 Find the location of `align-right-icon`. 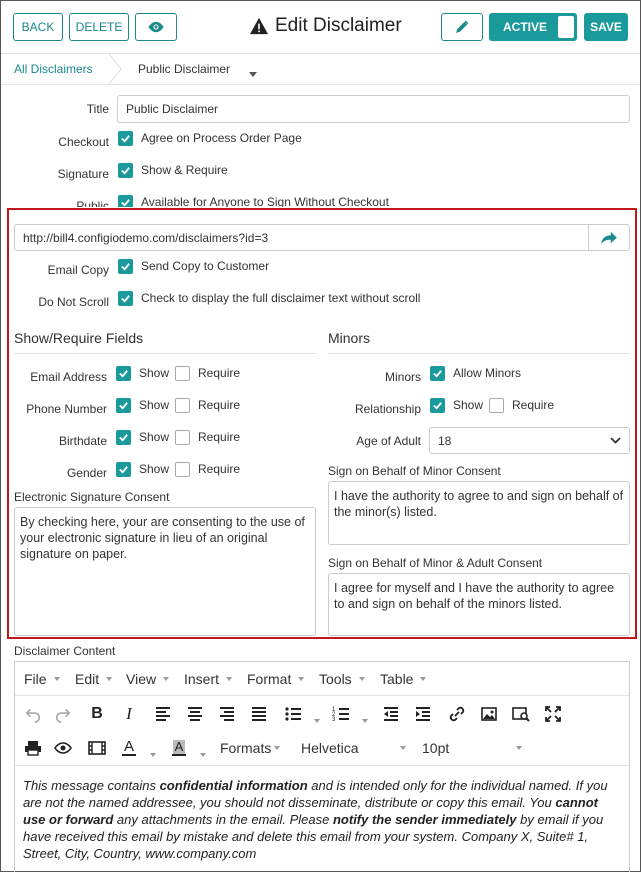

align-right-icon is located at coordinates (227, 714).